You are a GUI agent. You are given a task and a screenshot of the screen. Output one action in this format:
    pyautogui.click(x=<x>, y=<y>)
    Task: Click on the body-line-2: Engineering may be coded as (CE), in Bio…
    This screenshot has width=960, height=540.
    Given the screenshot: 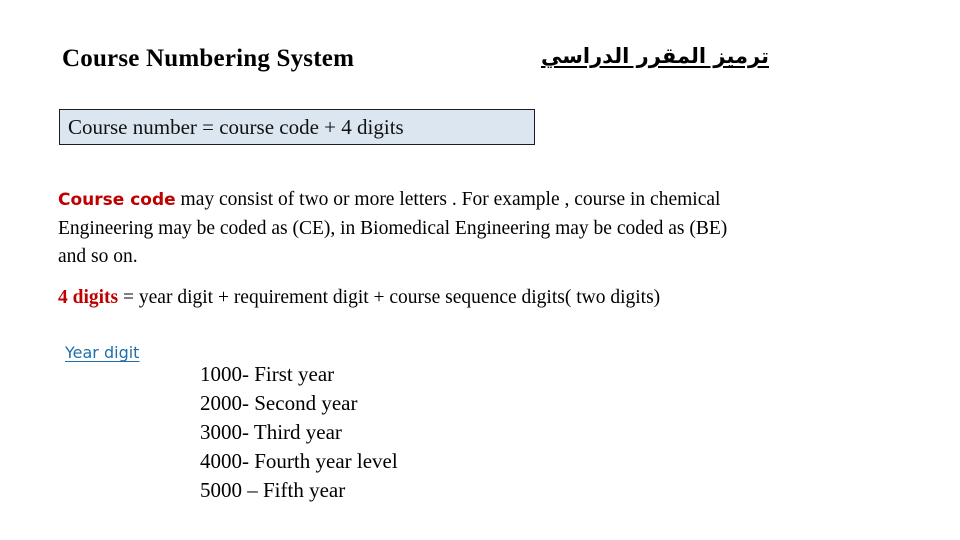 What is the action you would take?
    pyautogui.click(x=393, y=228)
    